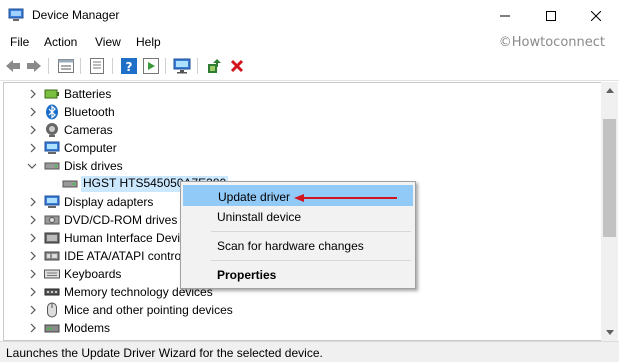 Image resolution: width=619 pixels, height=362 pixels. I want to click on scroll-down-icon, so click(609, 332).